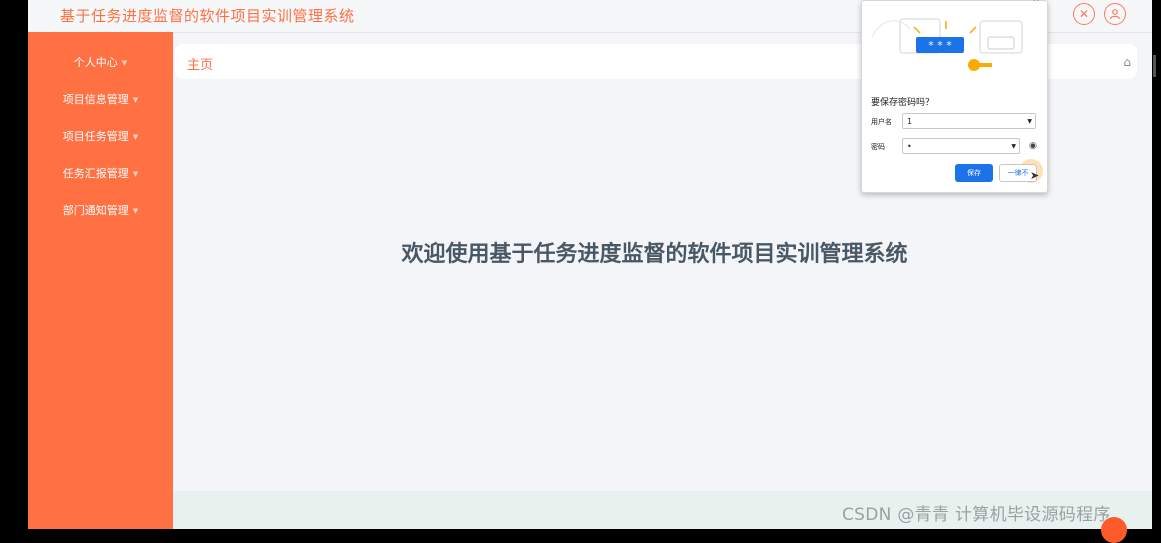 This screenshot has height=543, width=1161. I want to click on sidebar-item-label: 项目信息管理, so click(95, 99).